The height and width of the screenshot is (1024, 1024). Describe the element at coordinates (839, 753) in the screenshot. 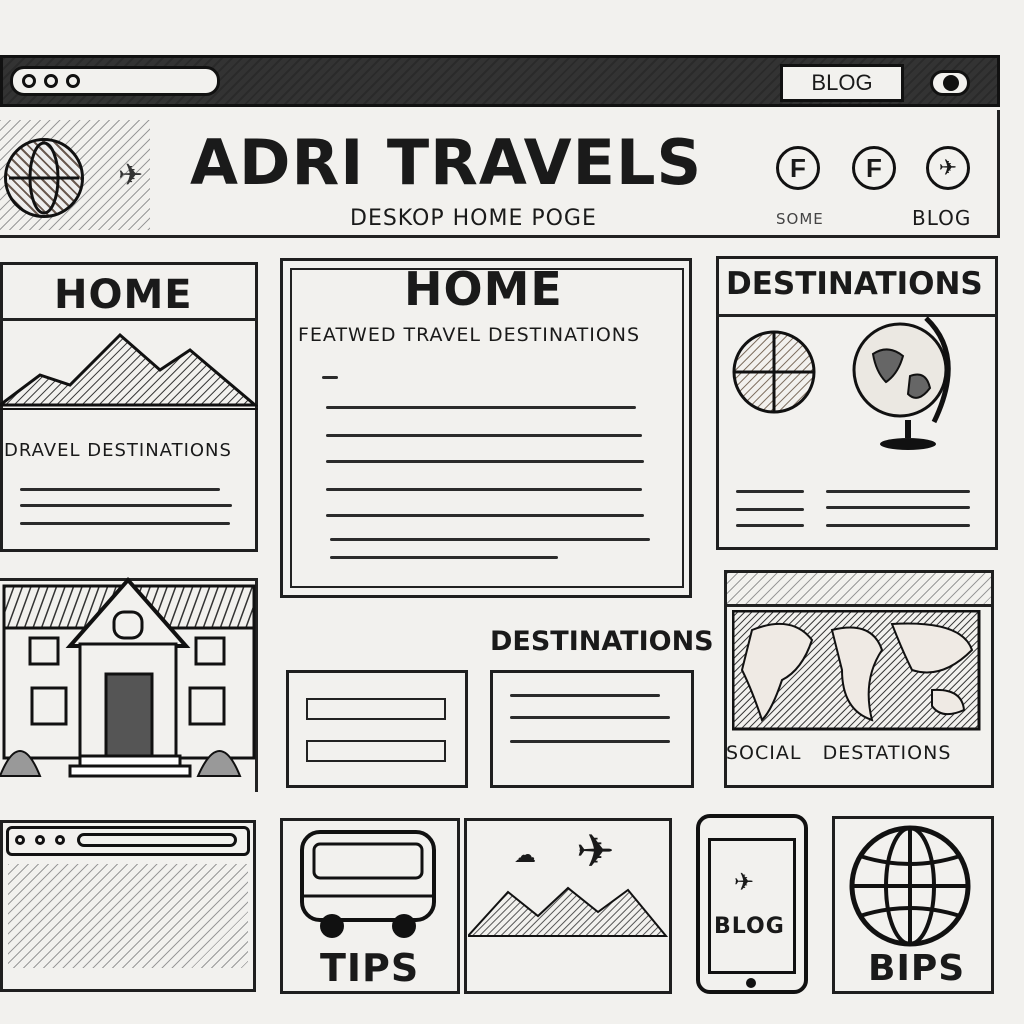

I see `map-card-caption: SOCIAL DESTATIONS` at that location.